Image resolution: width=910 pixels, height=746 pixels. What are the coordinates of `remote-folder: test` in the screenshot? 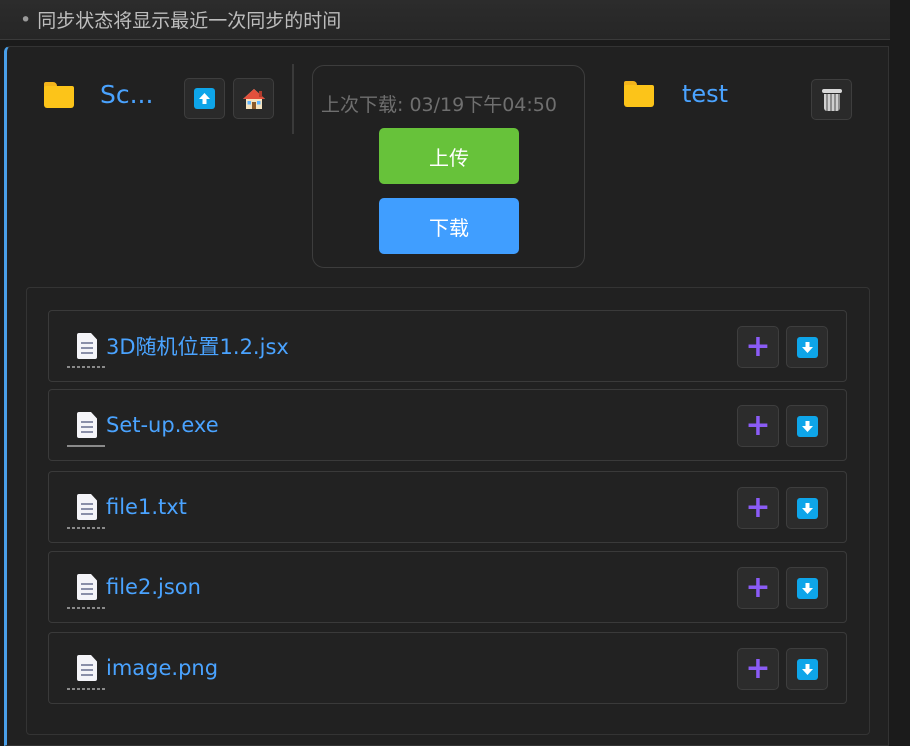 It's located at (676, 94).